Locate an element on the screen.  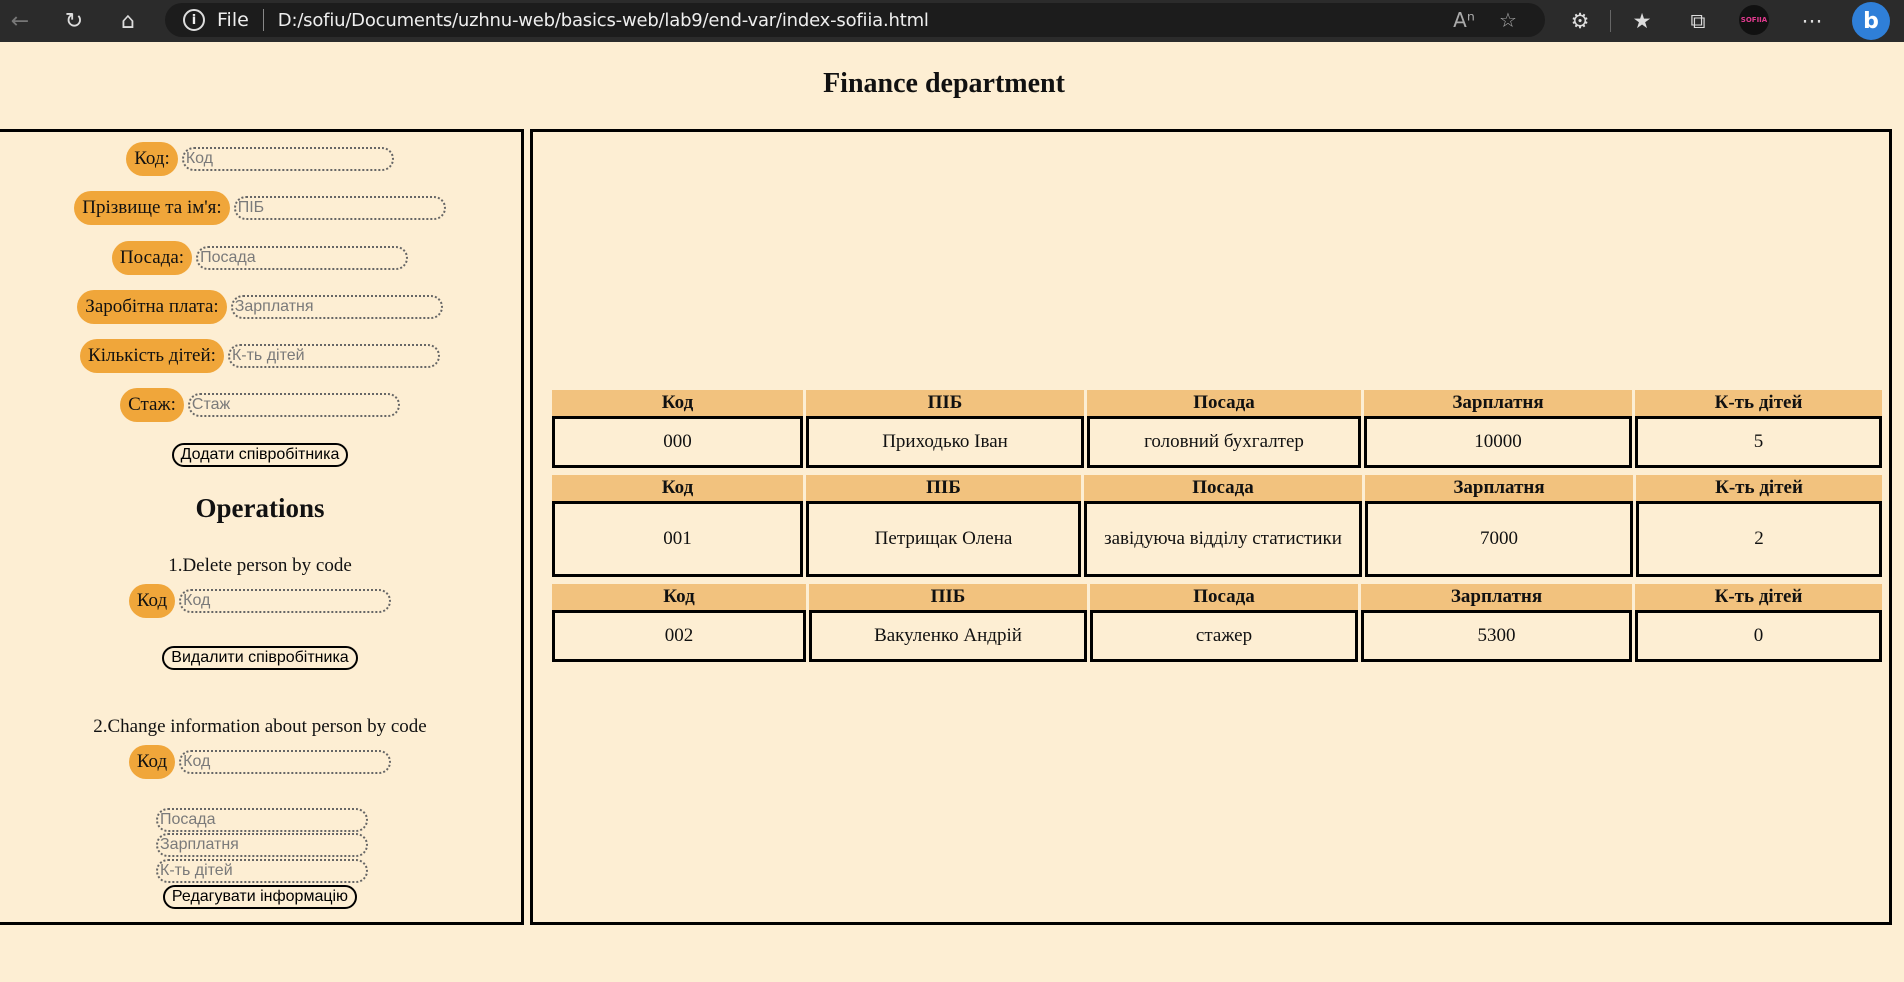
change-position-input is located at coordinates (262, 820).